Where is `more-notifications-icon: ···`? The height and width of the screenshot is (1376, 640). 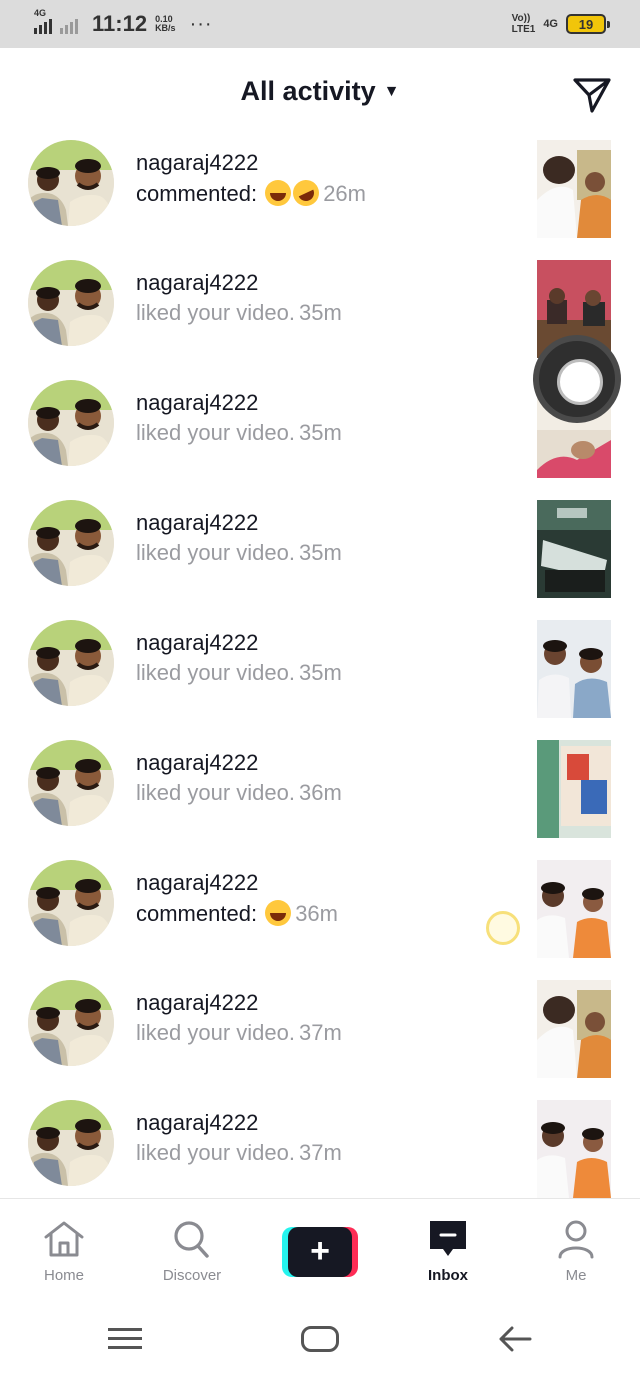 more-notifications-icon: ··· is located at coordinates (201, 23).